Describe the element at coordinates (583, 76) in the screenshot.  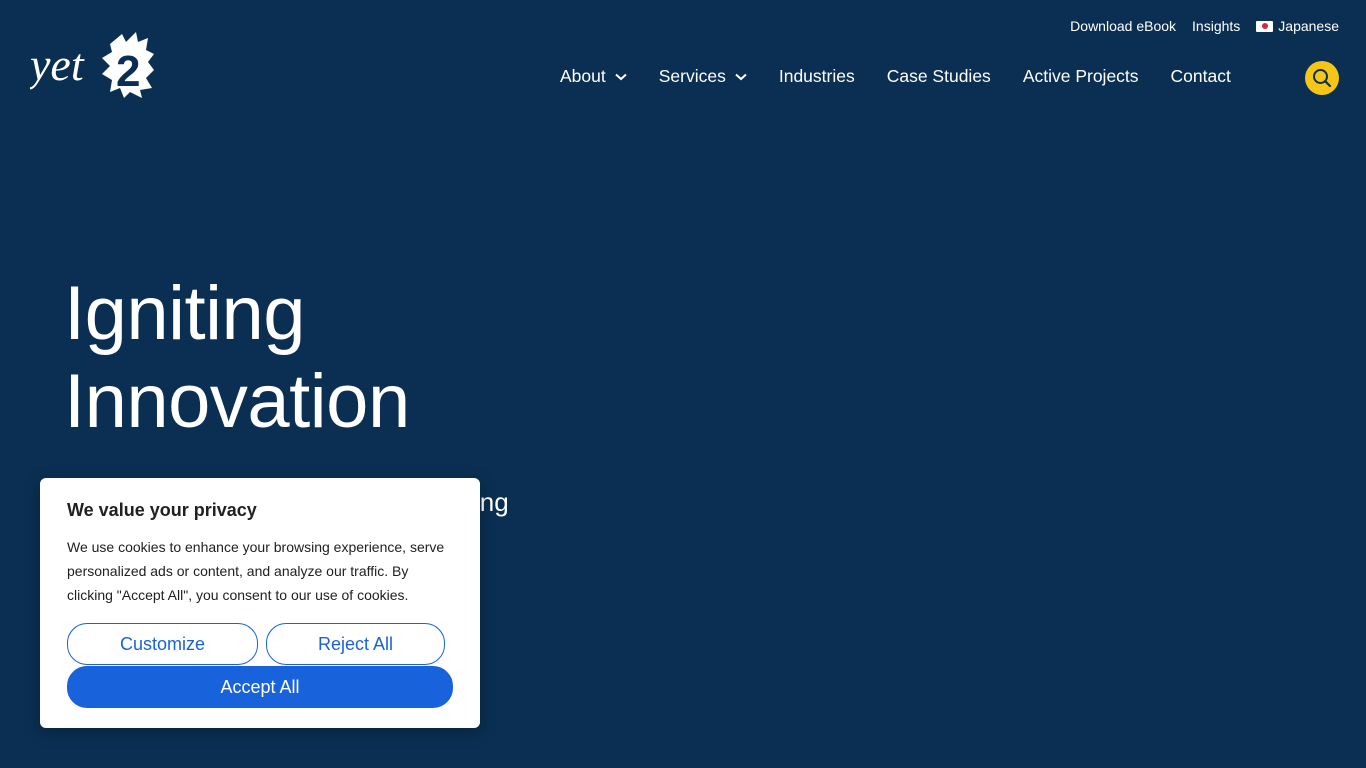
I see `nav-item-label: About` at that location.